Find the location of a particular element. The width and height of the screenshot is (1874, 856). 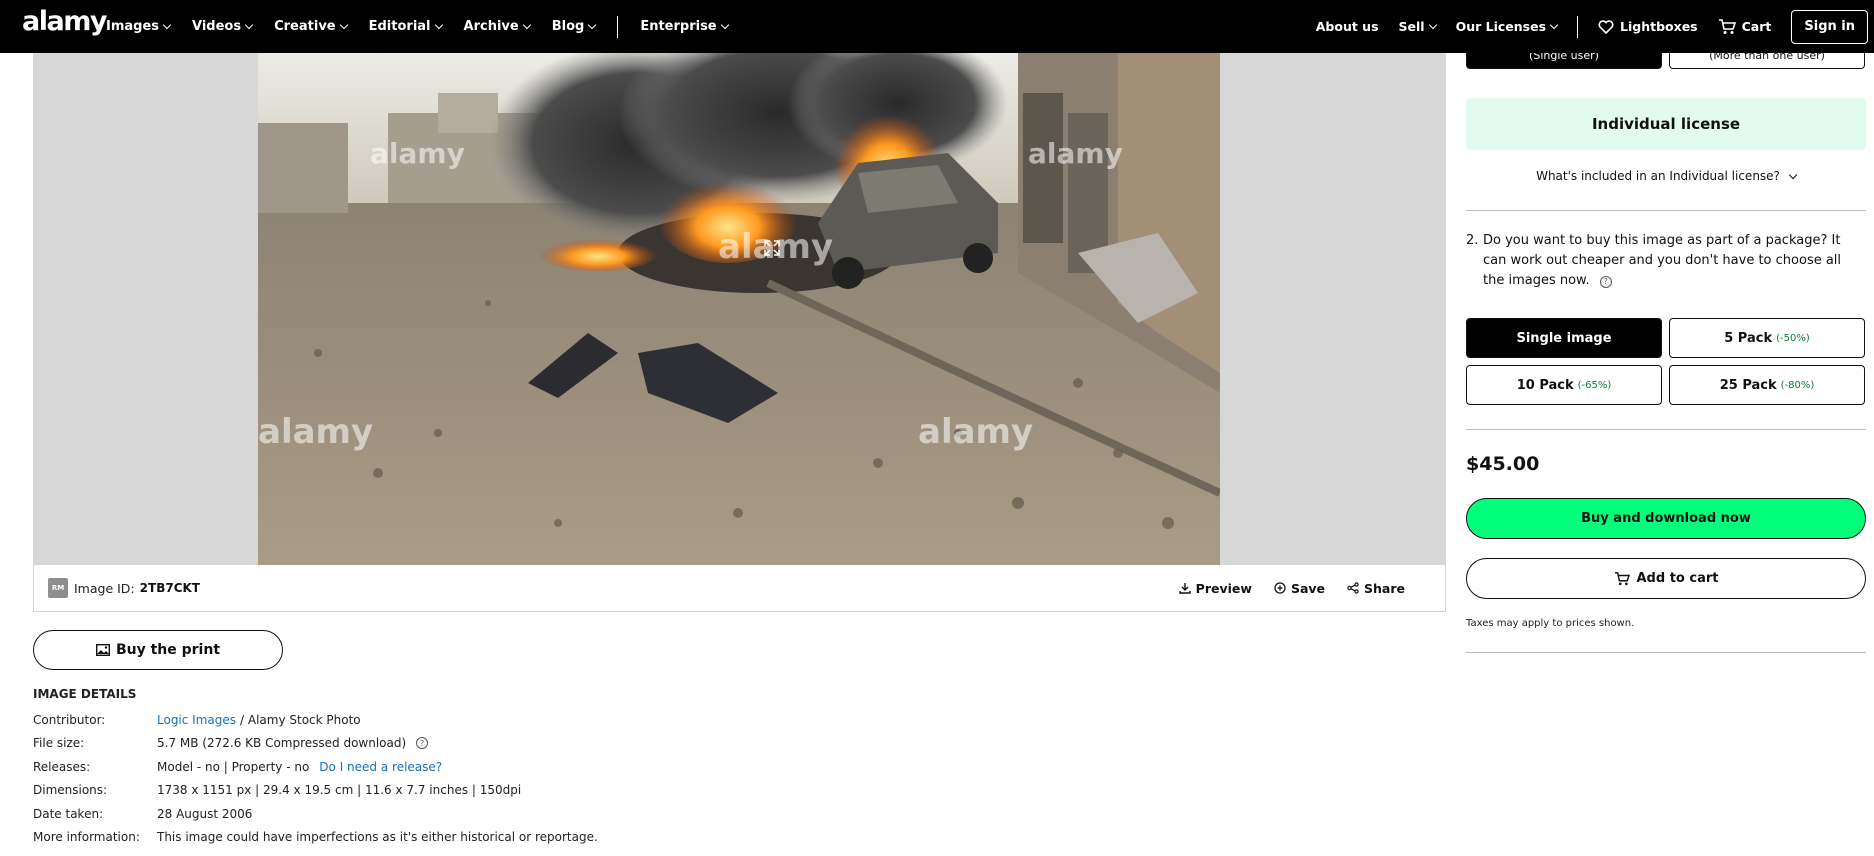

nav-item-blog: Blog is located at coordinates (574, 26).